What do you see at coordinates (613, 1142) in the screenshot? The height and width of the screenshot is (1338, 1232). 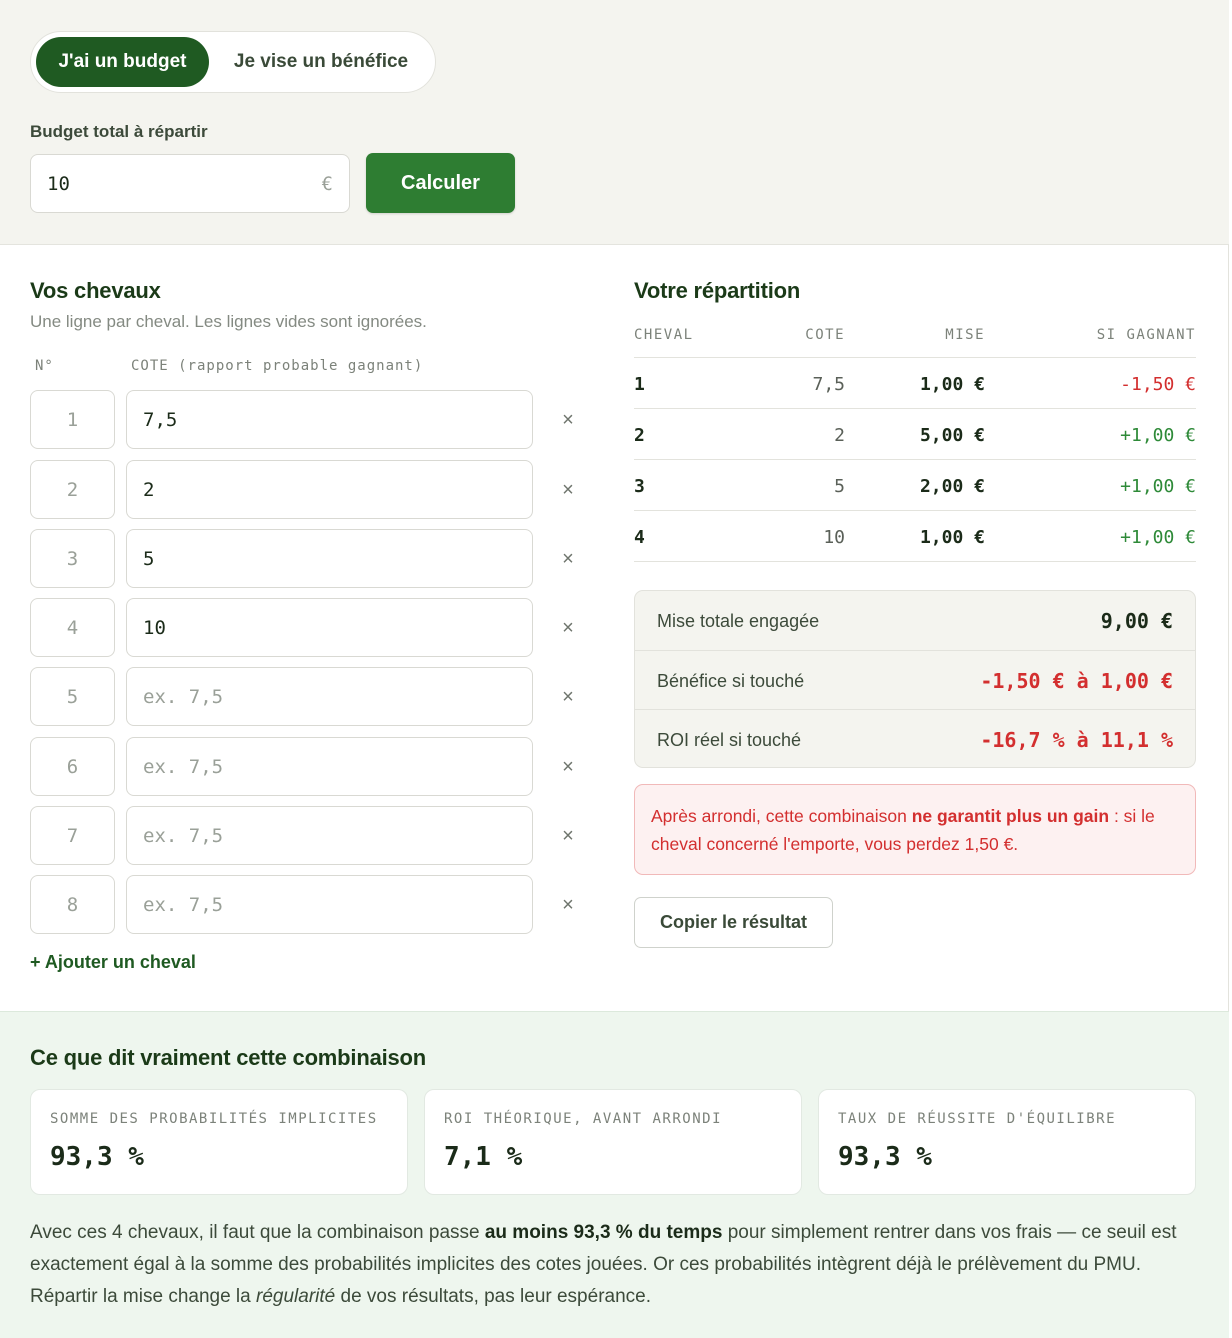 I see `stat-card-roi: ROI THÉORIQUE, AVANT ARRONDI 7,1 %` at bounding box center [613, 1142].